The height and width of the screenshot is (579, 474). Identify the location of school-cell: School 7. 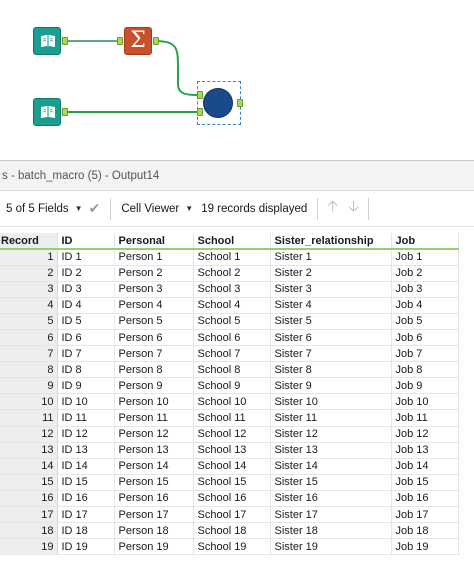
(232, 354).